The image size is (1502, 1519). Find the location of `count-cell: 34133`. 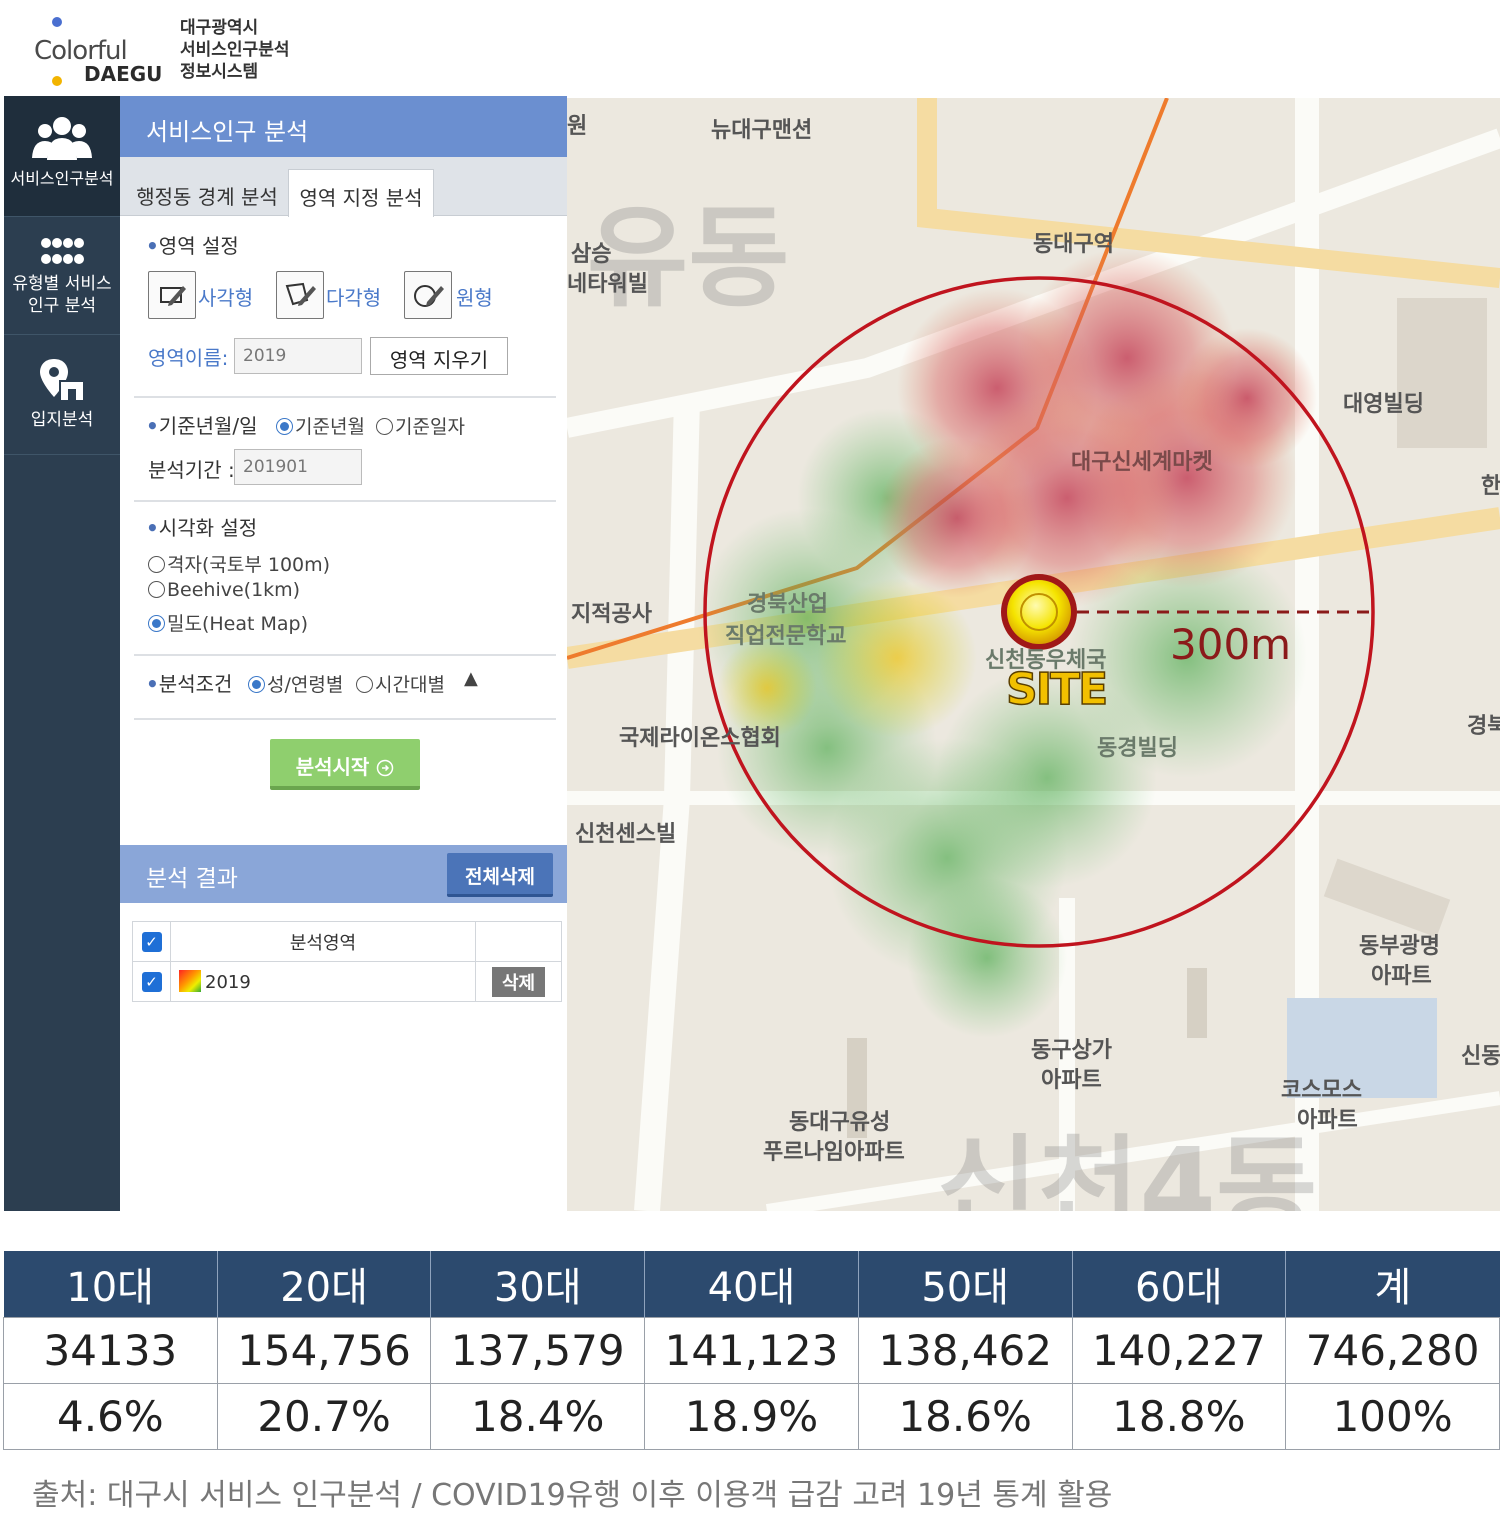

count-cell: 34133 is located at coordinates (110, 1350).